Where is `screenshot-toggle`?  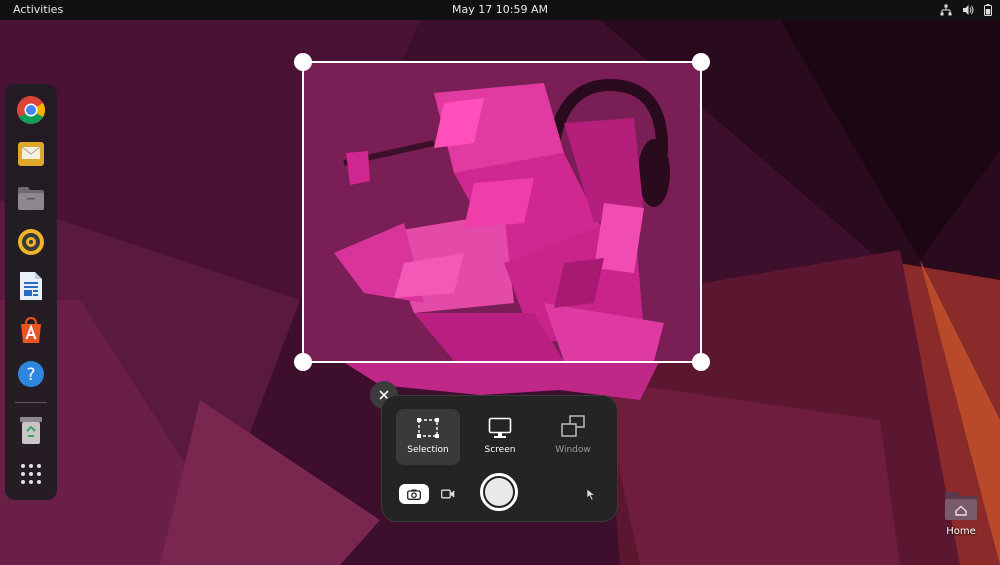
screenshot-toggle is located at coordinates (414, 494).